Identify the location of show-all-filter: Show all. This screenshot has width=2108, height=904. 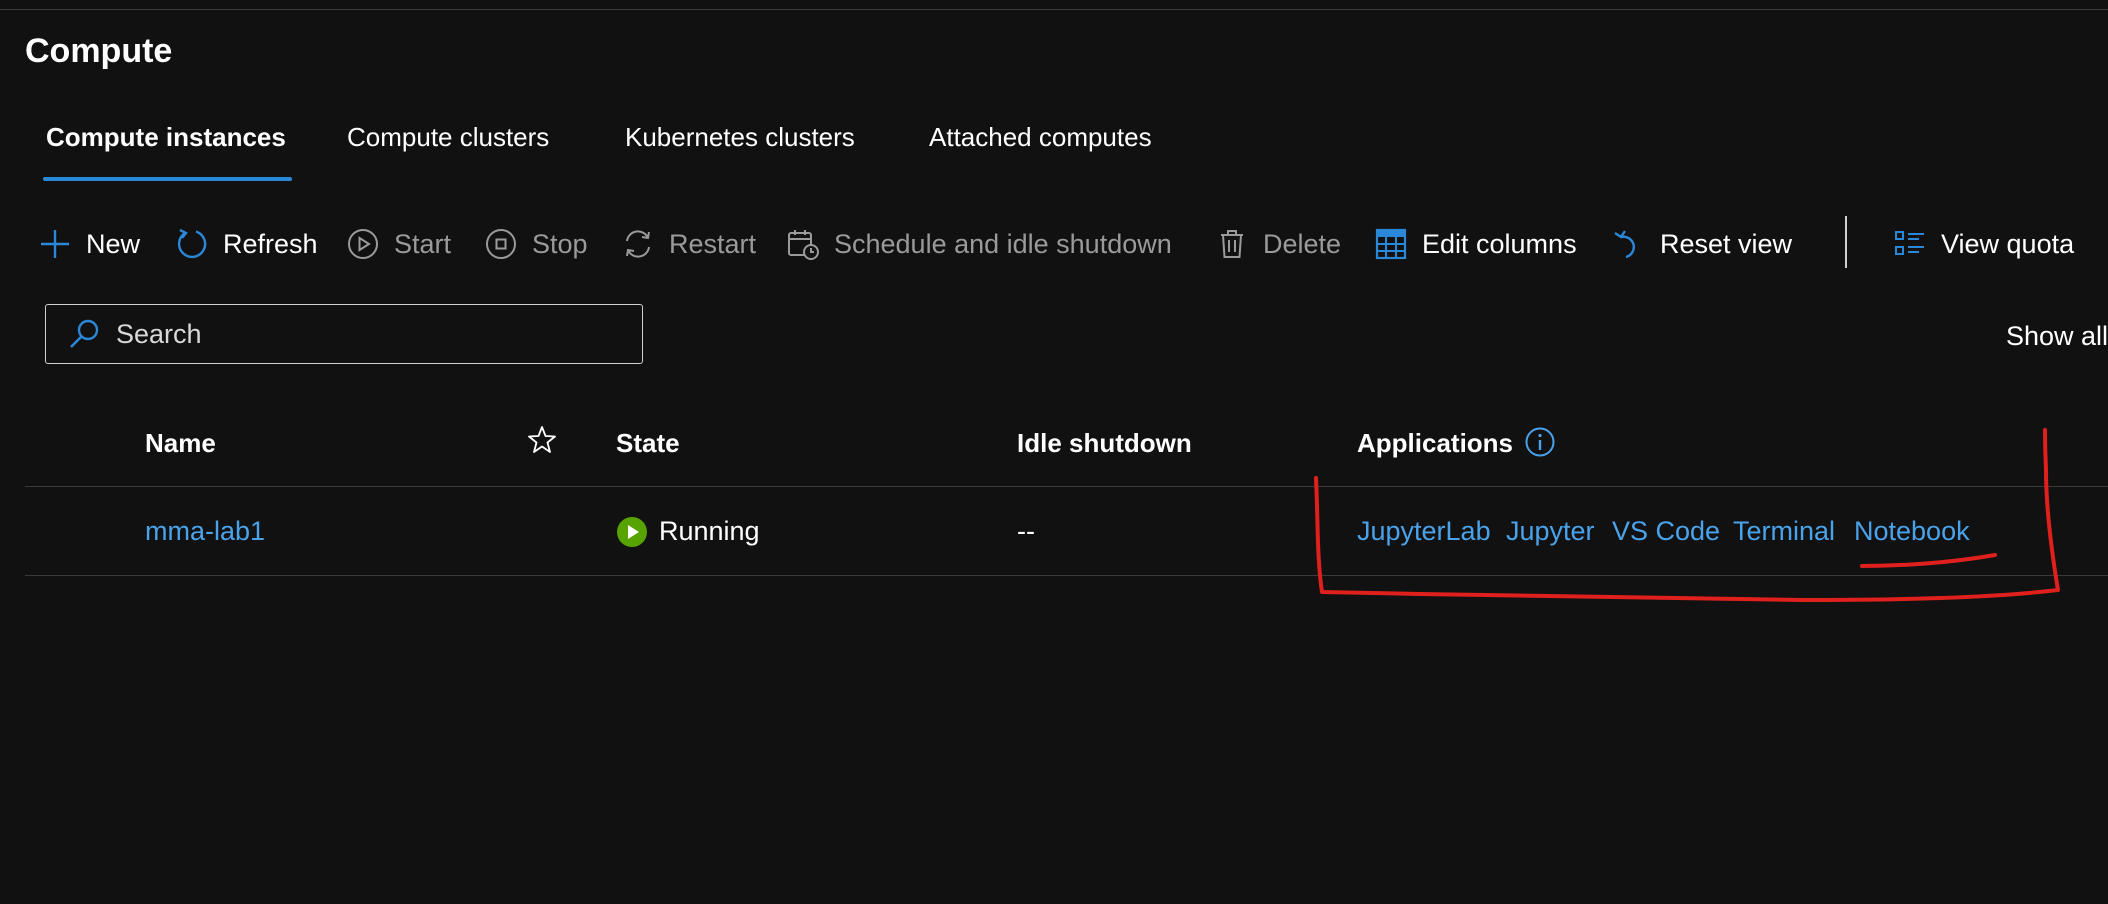
(2057, 336).